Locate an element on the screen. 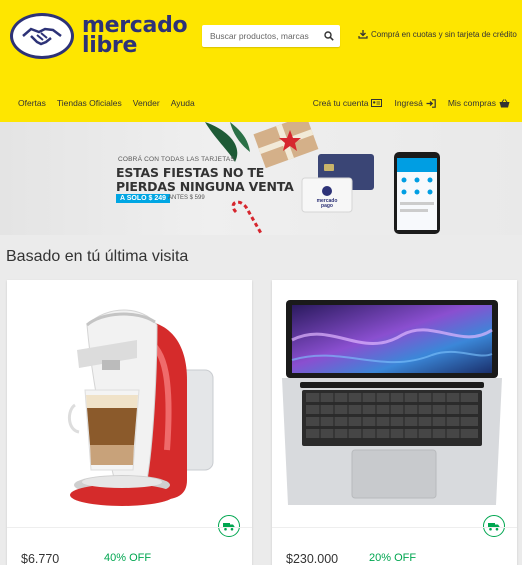  mercadolibre-logo: mercado libre is located at coordinates (100, 36).